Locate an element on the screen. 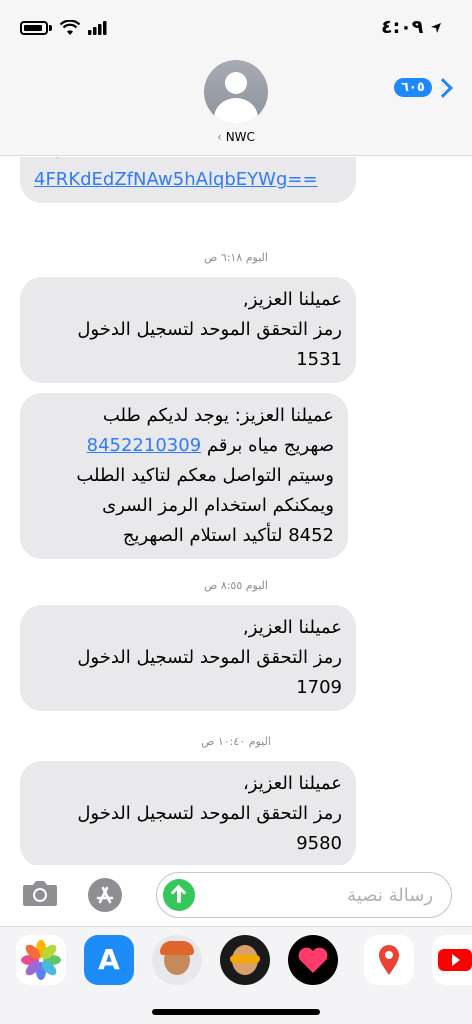 Image resolution: width=472 pixels, height=1024 pixels. message-line: 1531 is located at coordinates (319, 359).